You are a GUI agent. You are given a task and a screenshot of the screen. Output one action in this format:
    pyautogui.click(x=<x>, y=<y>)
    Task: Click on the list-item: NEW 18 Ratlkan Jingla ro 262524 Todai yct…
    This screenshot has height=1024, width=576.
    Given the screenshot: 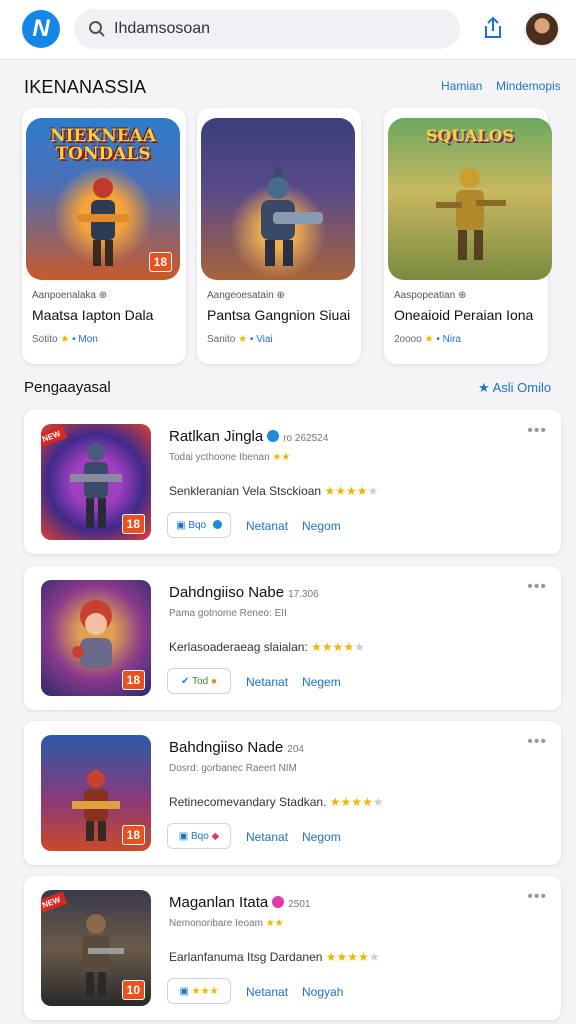 What is the action you would take?
    pyautogui.click(x=292, y=482)
    